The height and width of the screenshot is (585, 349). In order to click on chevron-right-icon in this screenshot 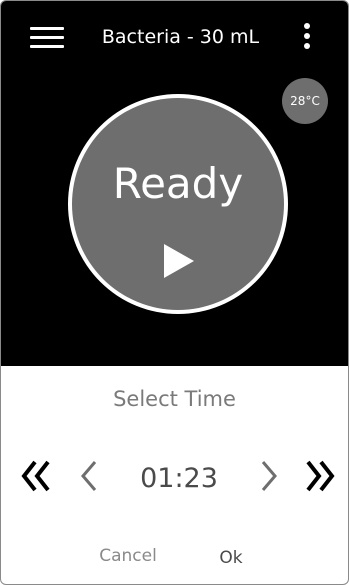, I will do `click(269, 476)`.